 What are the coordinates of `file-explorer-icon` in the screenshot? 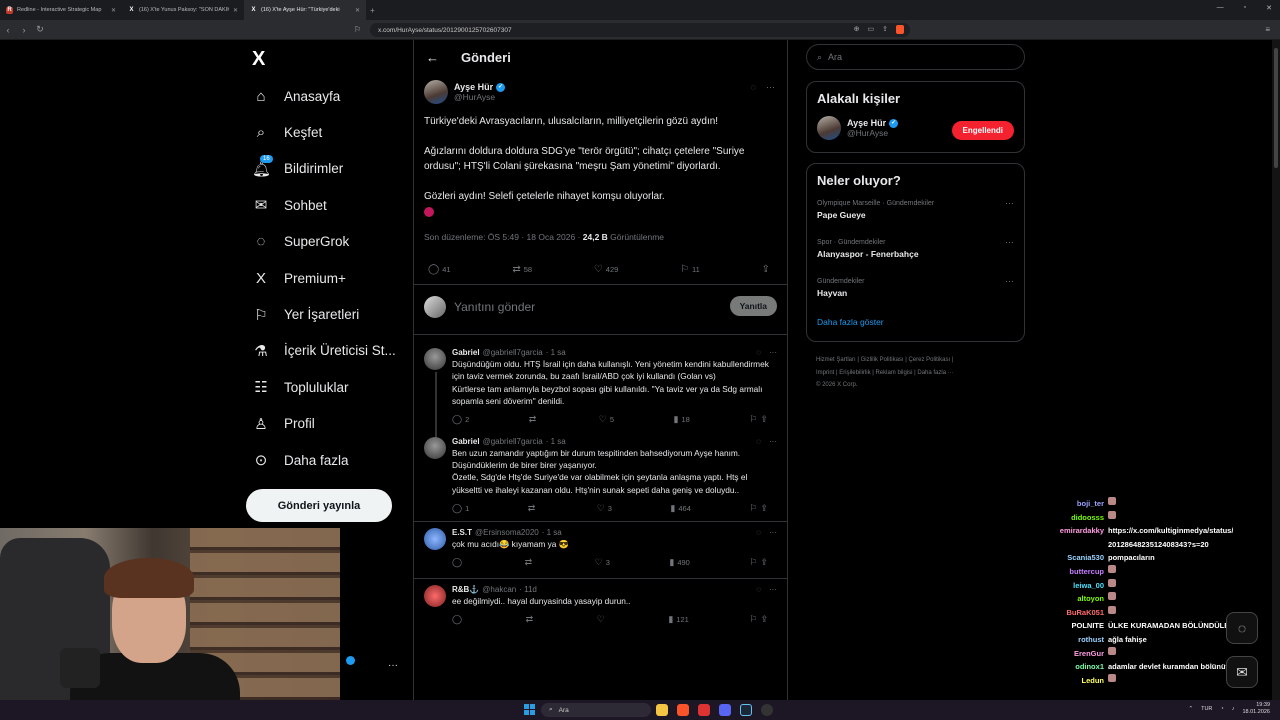 It's located at (662, 710).